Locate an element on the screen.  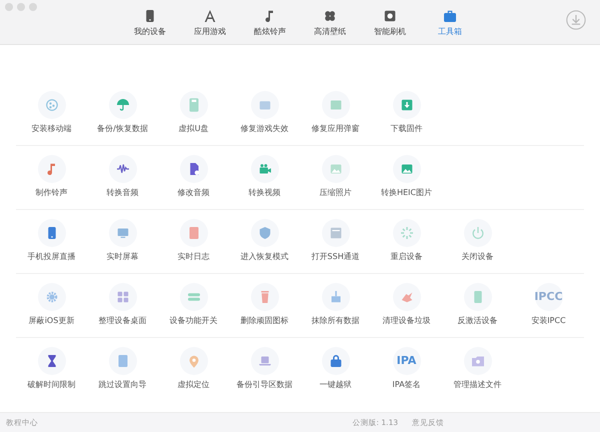
tool-button: 手机投屏直播 is located at coordinates (51, 241).